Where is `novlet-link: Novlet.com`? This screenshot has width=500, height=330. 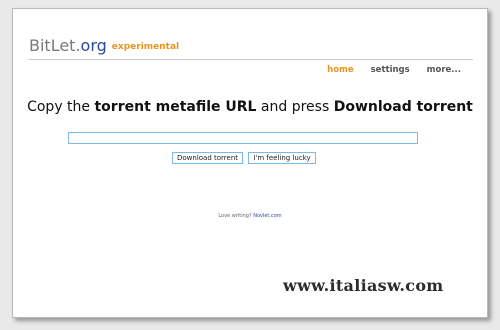
novlet-link: Novlet.com is located at coordinates (267, 216).